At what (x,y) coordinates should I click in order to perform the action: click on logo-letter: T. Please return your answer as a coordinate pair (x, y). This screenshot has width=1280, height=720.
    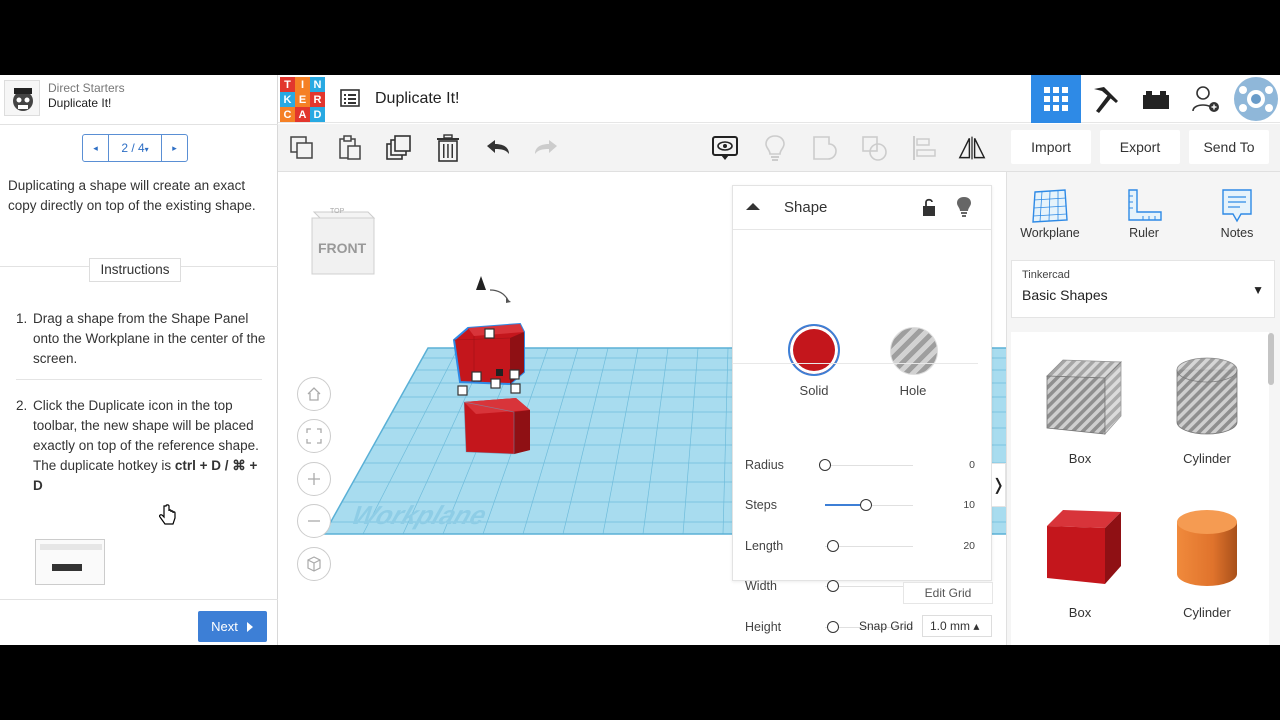
    Looking at the image, I should click on (287, 84).